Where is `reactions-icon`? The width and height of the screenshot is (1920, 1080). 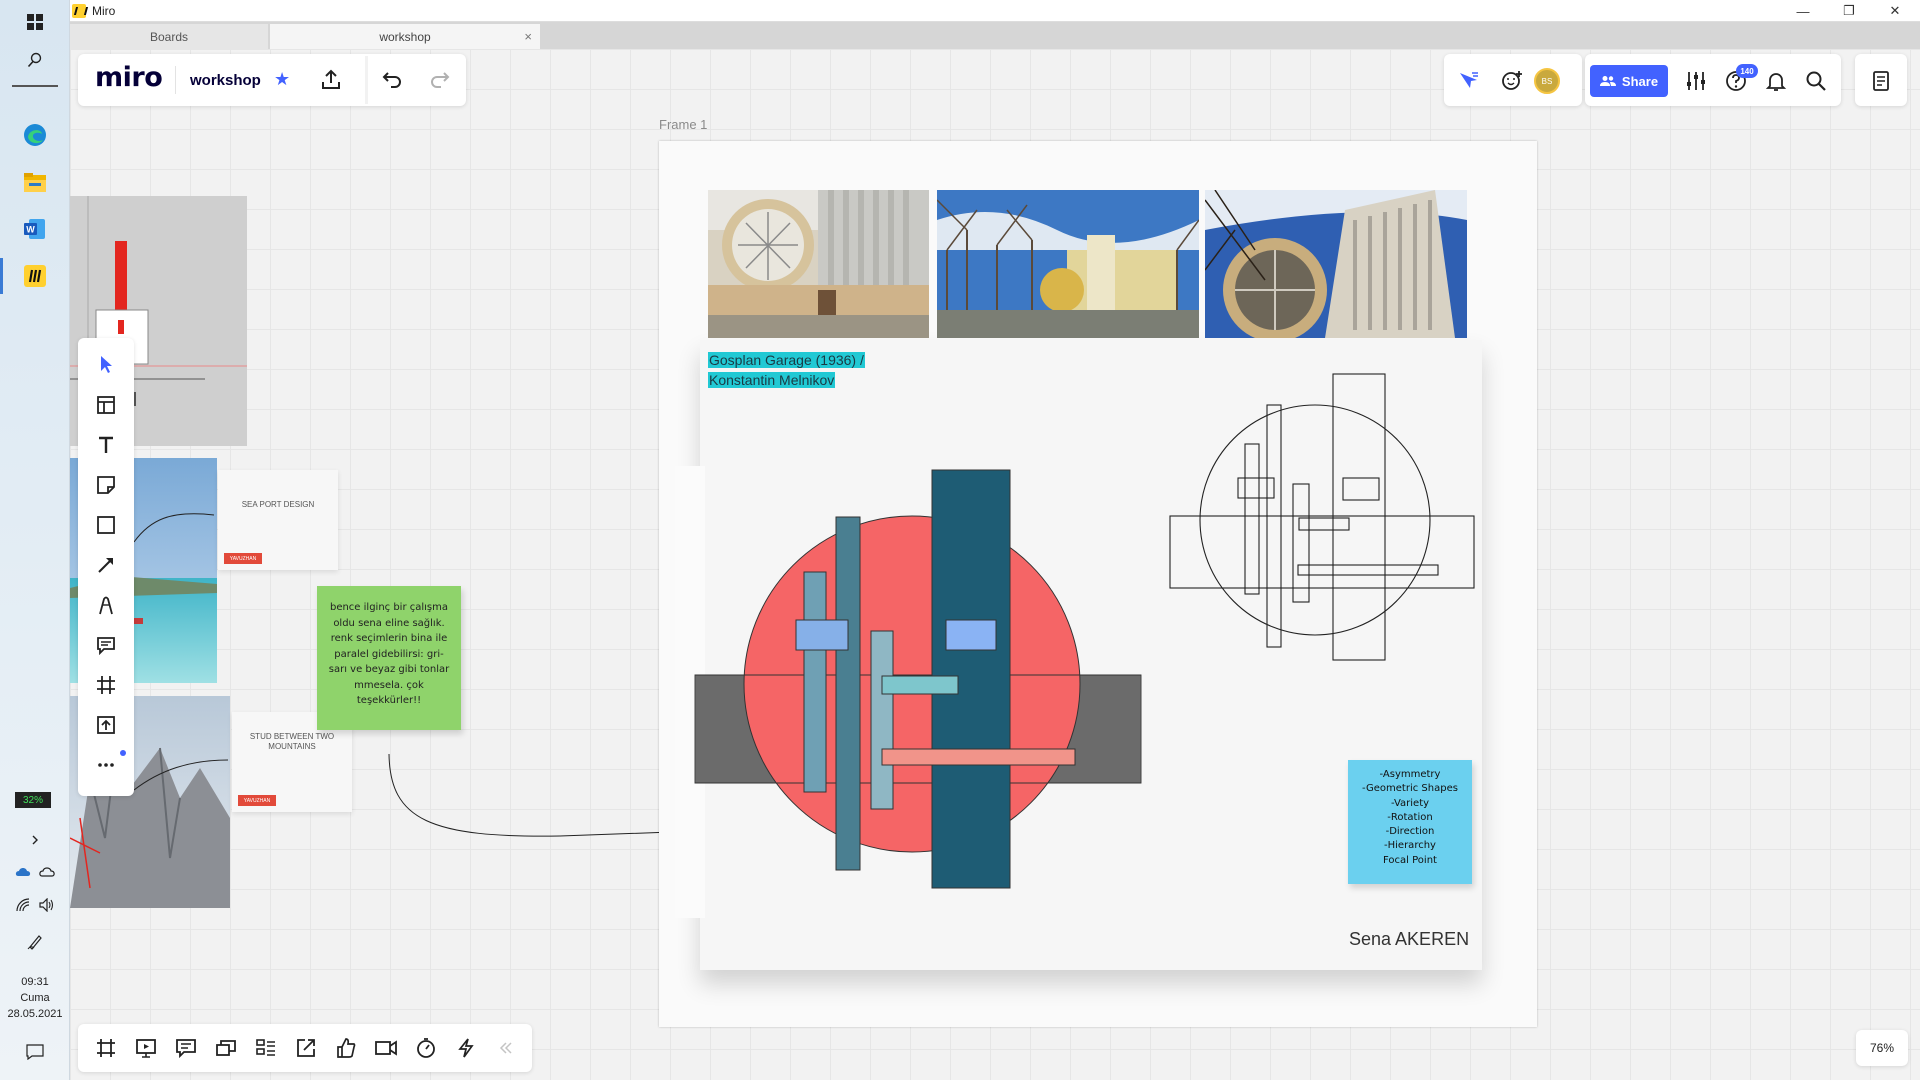
reactions-icon is located at coordinates (346, 1048).